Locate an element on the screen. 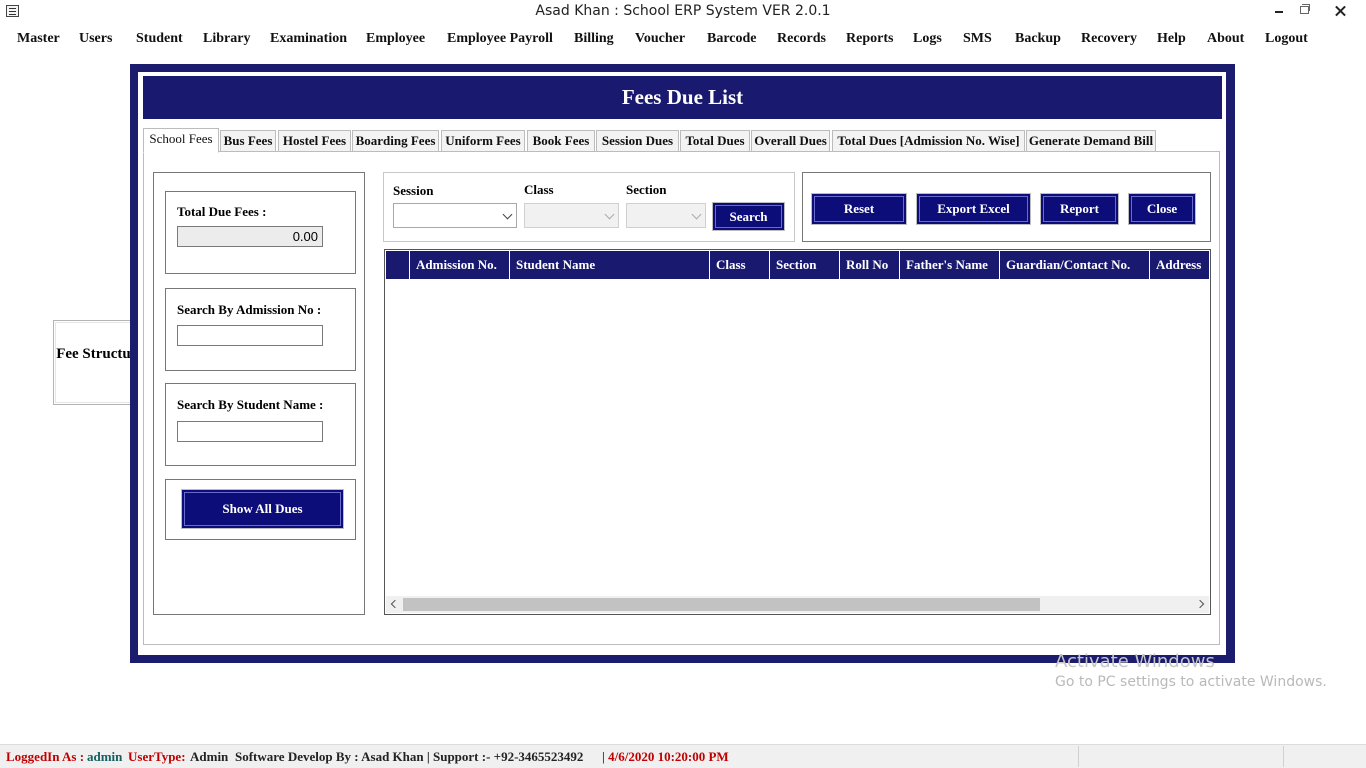 The image size is (1366, 768). horizontal-scrollbar is located at coordinates (797, 604).